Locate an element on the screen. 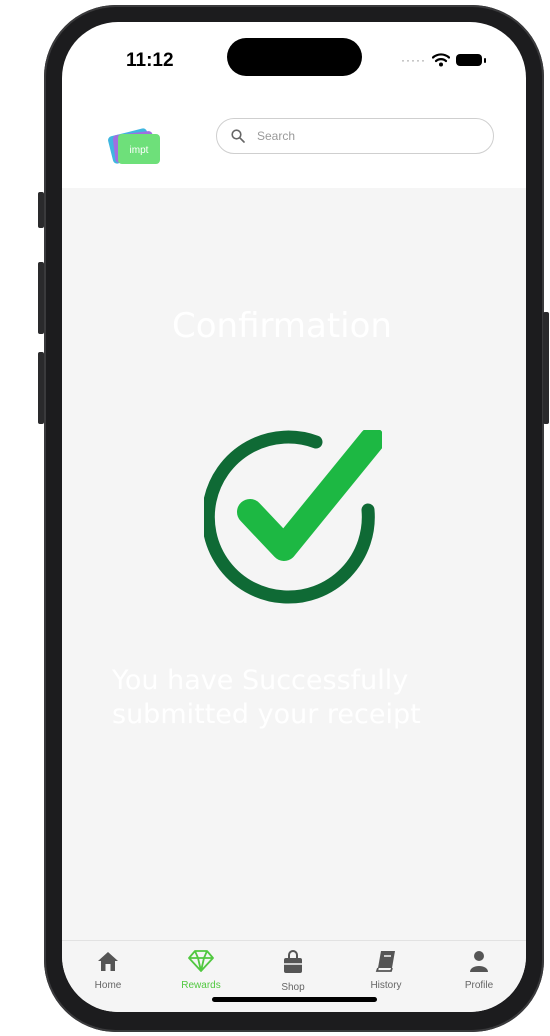  book-icon is located at coordinates (385, 961).